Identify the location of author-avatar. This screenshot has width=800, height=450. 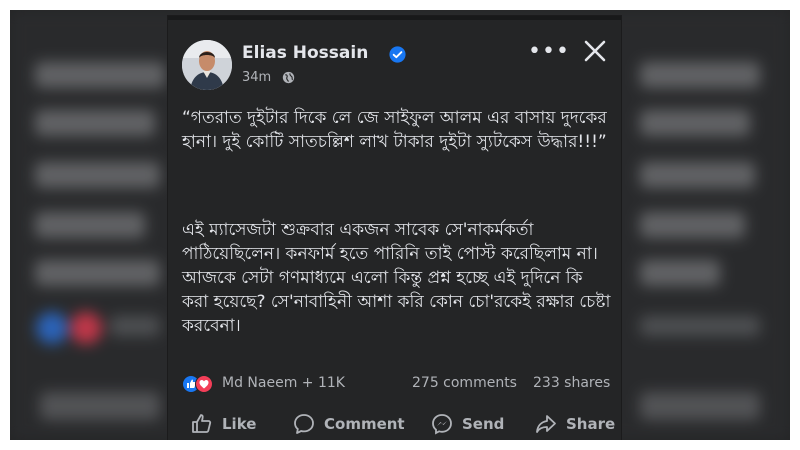
(207, 65).